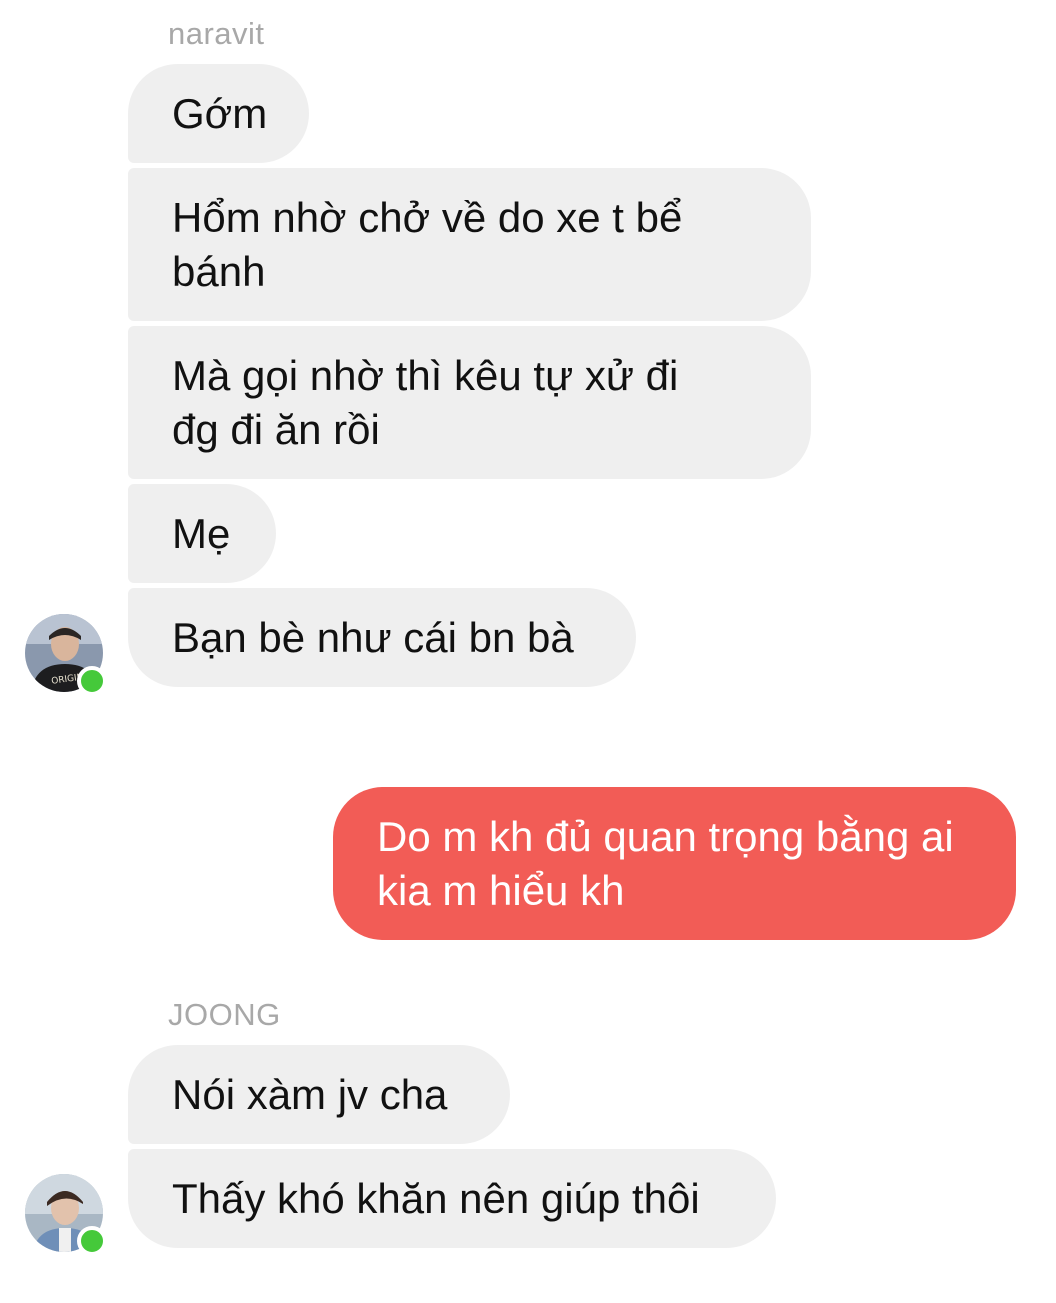 The image size is (1056, 1303). I want to click on message-bubble: Thấy khó khăn nên giúp thôi, so click(452, 1198).